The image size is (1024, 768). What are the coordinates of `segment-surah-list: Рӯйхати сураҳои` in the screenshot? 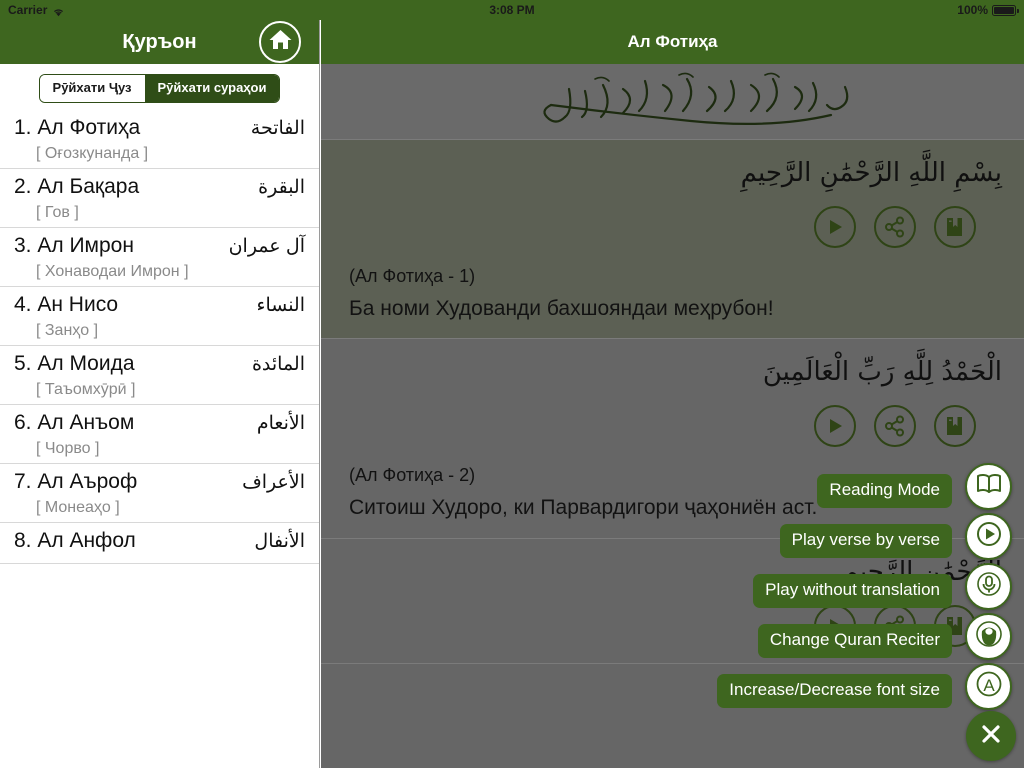 It's located at (212, 89).